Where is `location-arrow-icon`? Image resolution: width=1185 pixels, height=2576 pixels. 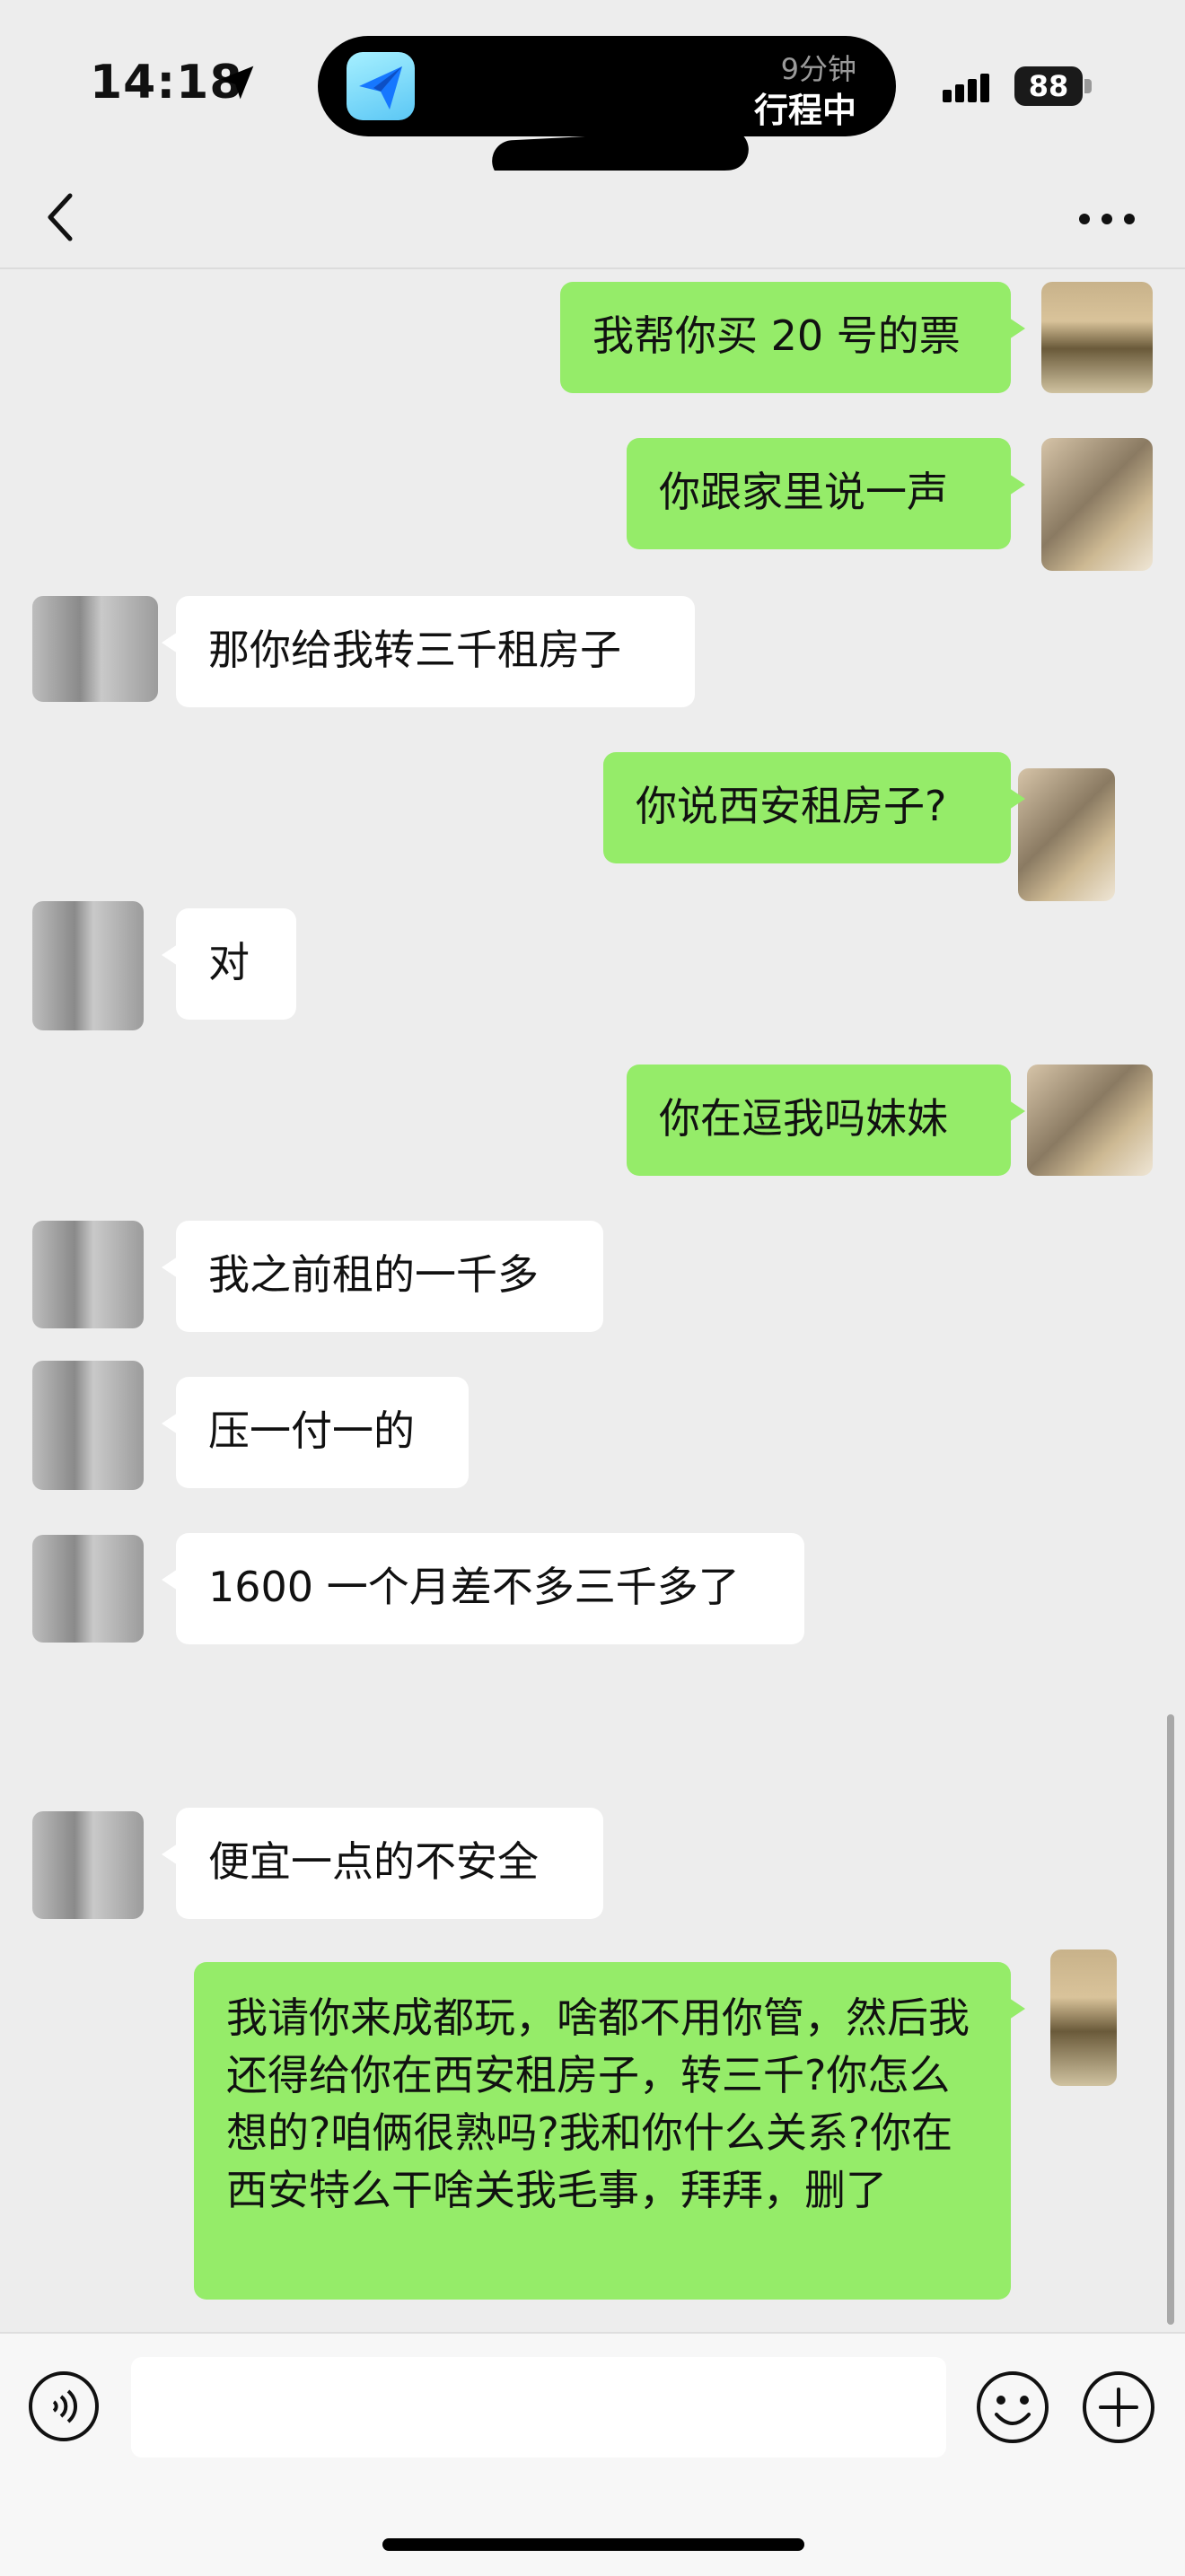
location-arrow-icon is located at coordinates (237, 83).